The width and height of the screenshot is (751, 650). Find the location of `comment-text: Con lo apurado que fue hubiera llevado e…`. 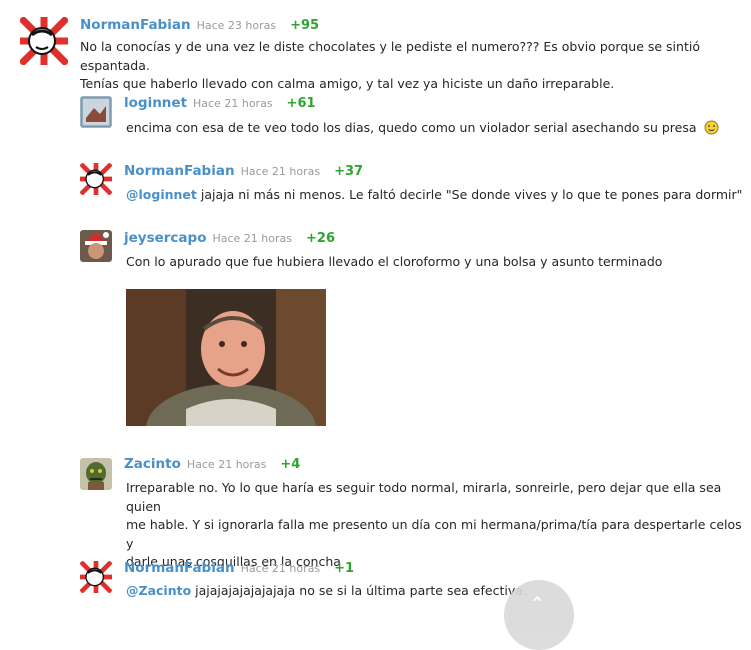

comment-text: Con lo apurado que fue hubiera llevado e… is located at coordinates (436, 262).